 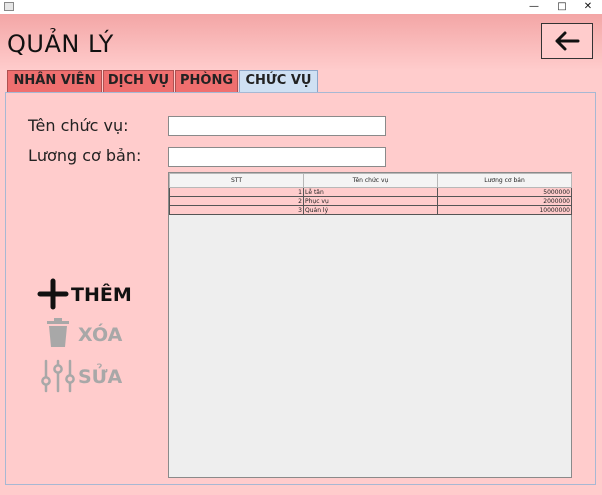 I want to click on position-name-input, so click(x=277, y=126).